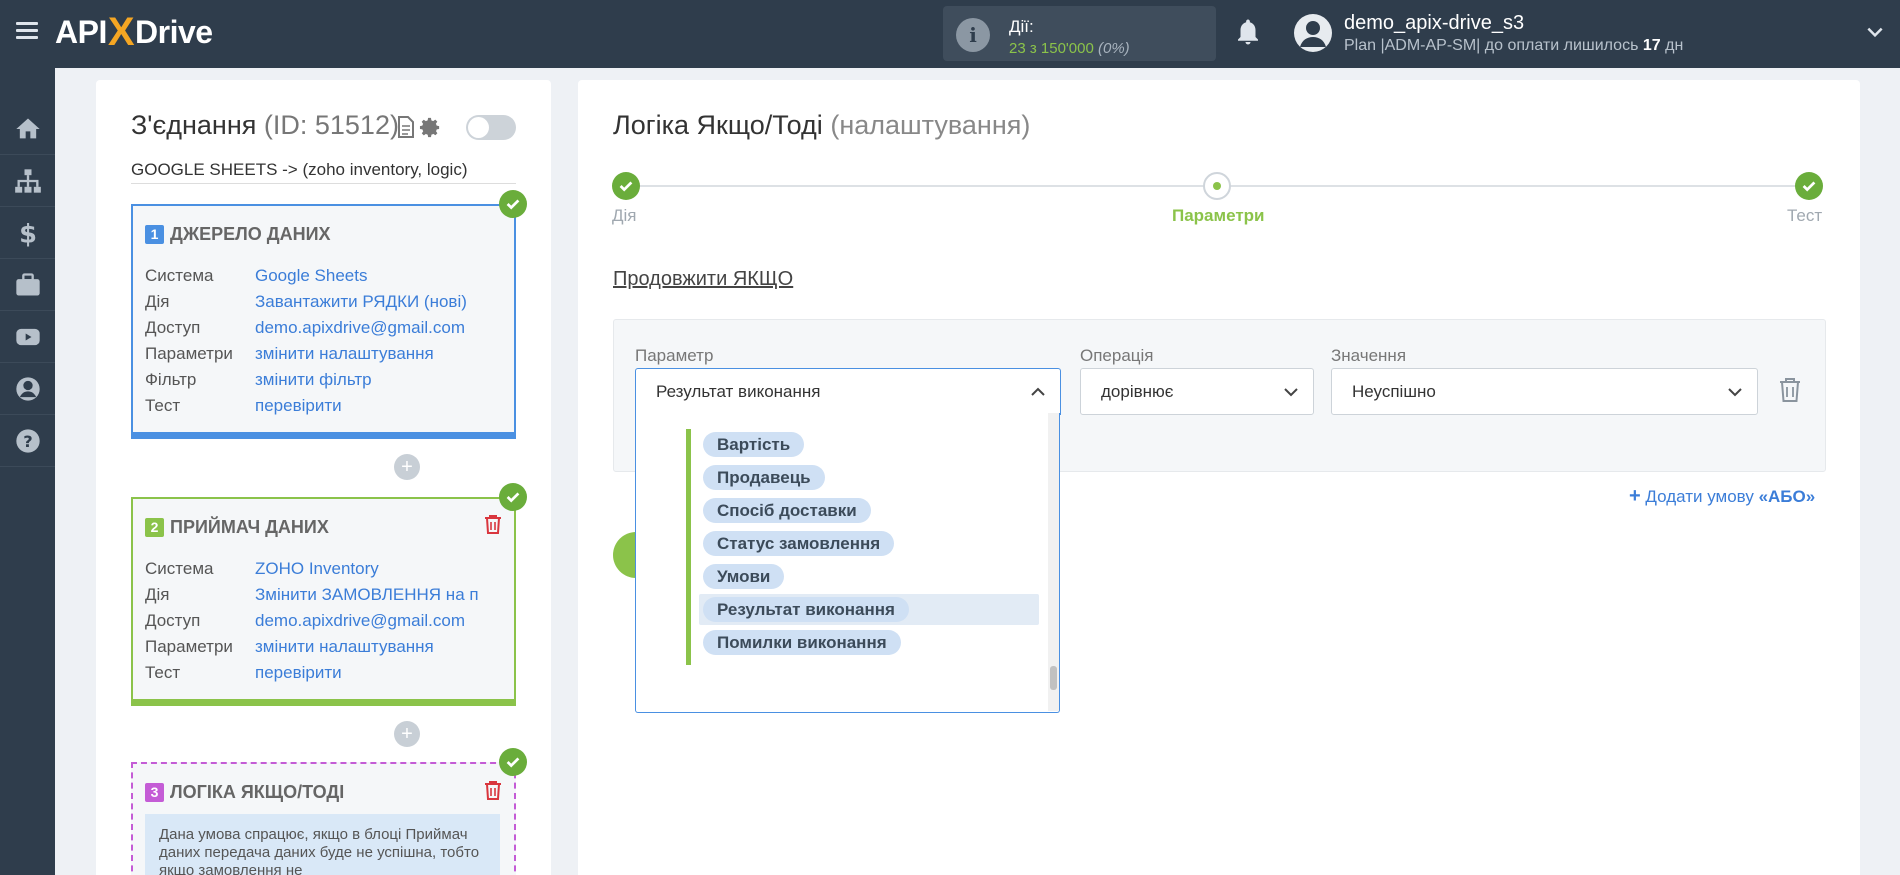 This screenshot has width=1900, height=875. Describe the element at coordinates (382, 305) in the screenshot. I see `row-value-link: Завантажити РЯДКИ (нові)` at that location.